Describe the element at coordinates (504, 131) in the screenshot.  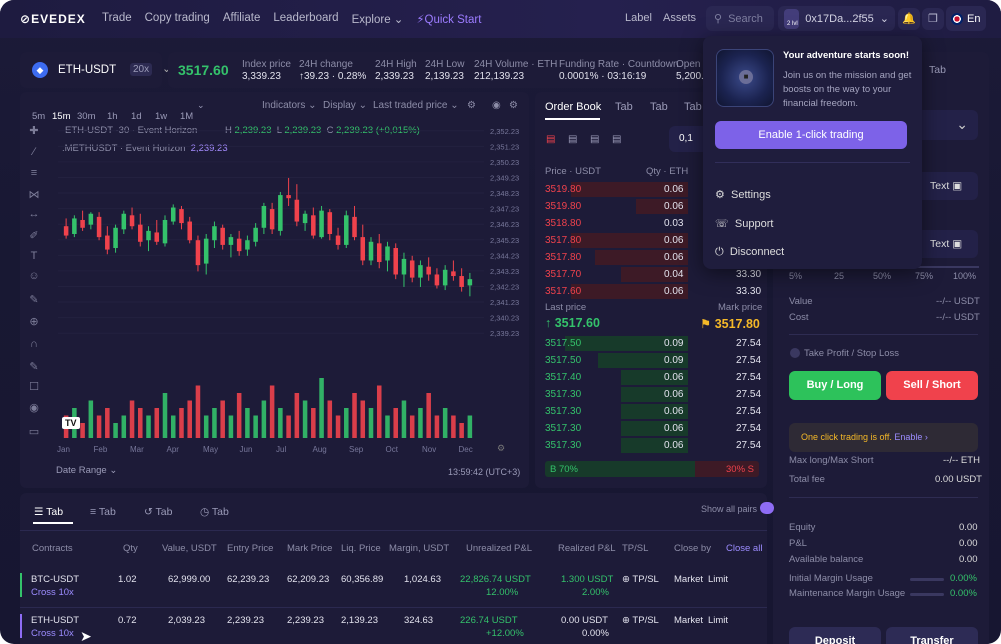
I see `y-tick-label: 2,352.23` at that location.